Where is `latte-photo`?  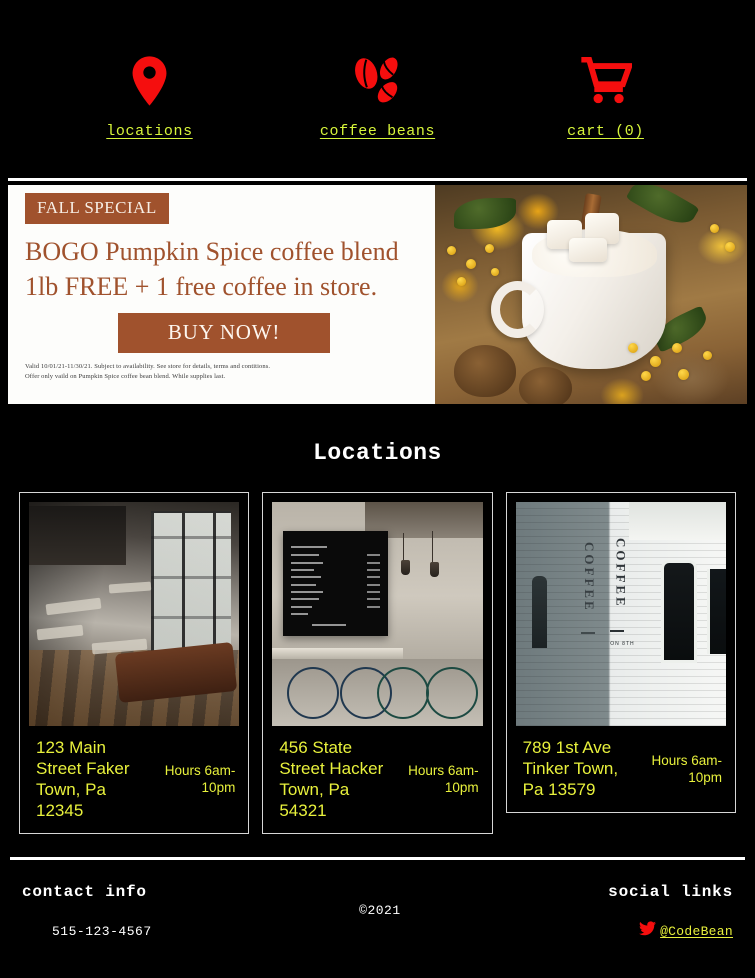
latte-photo is located at coordinates (591, 294).